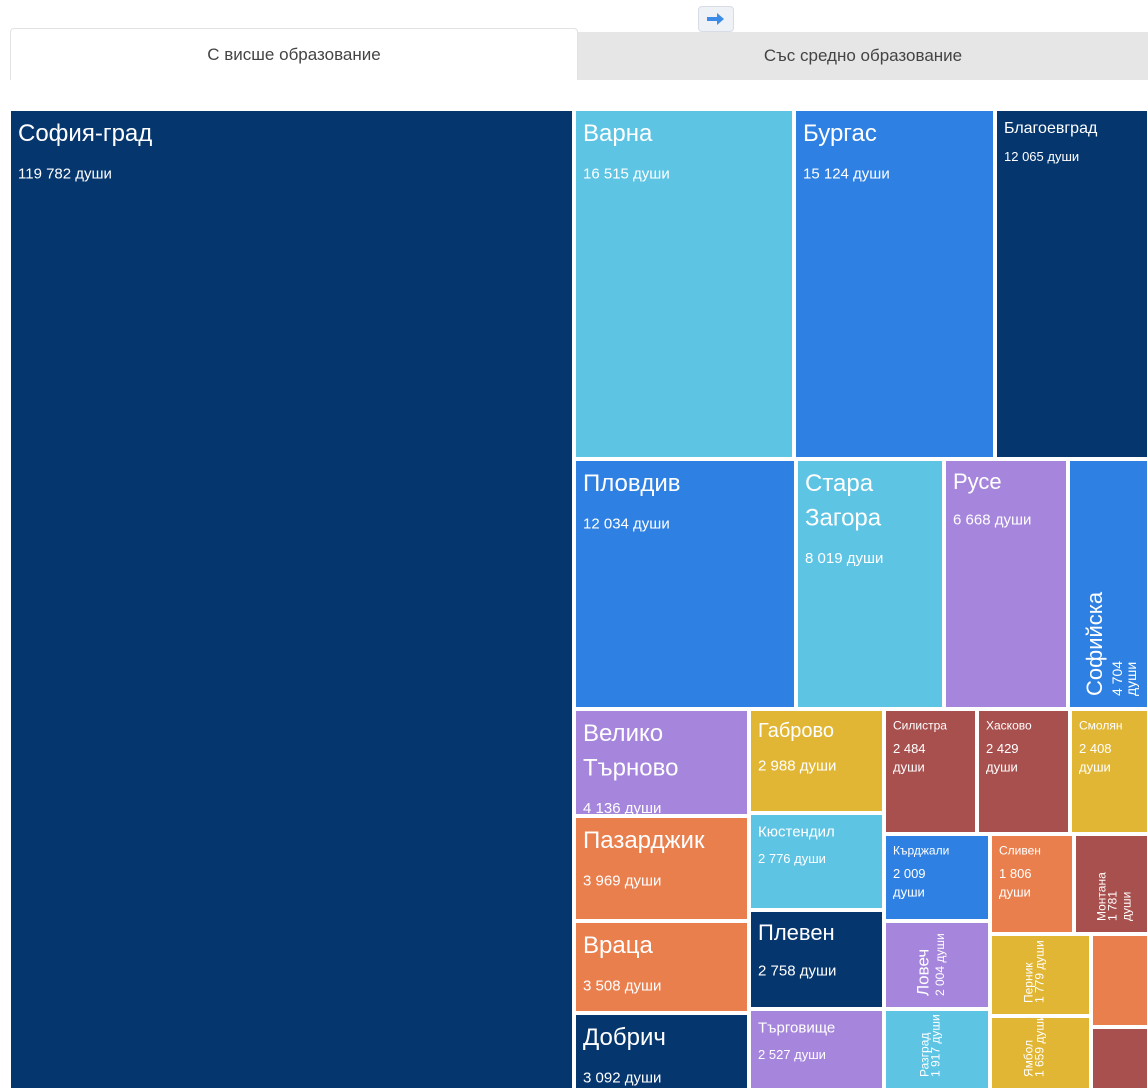  I want to click on treemap-value: 2 408, so click(1095, 748).